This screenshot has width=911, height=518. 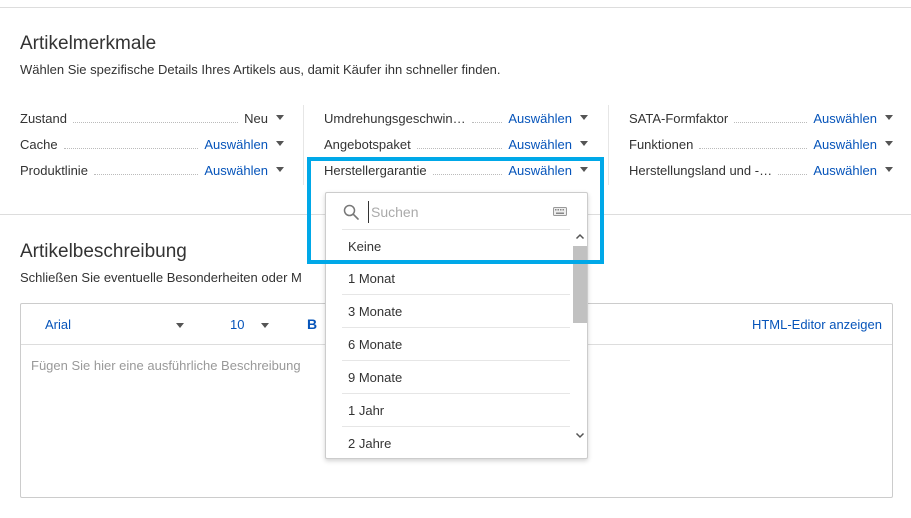 I want to click on bold-button: B, so click(x=312, y=324).